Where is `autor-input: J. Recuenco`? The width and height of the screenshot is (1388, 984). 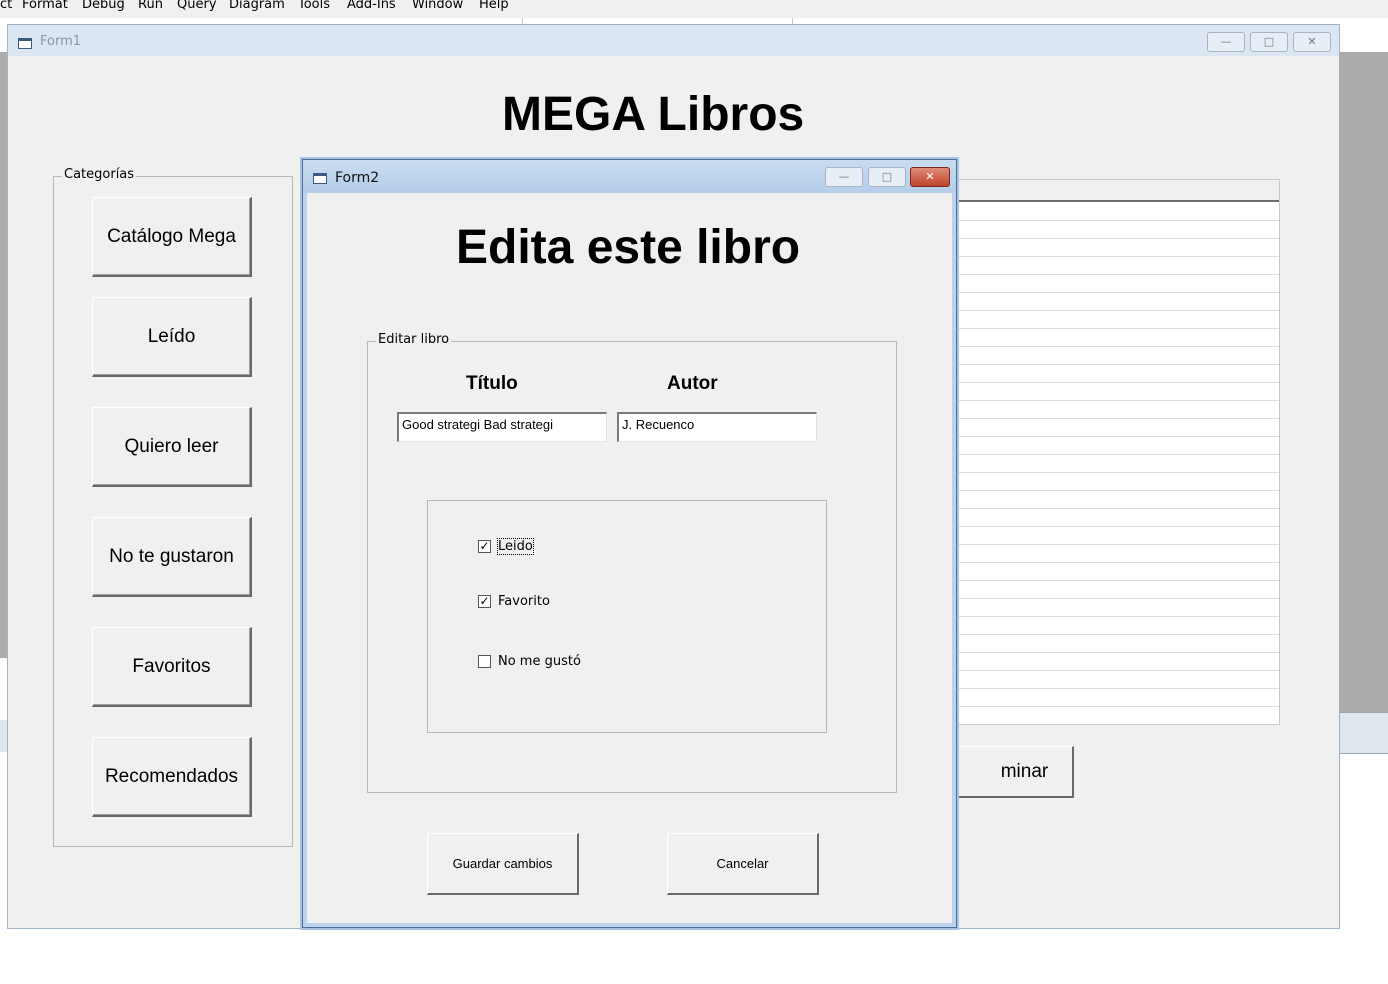
autor-input: J. Recuenco is located at coordinates (717, 427).